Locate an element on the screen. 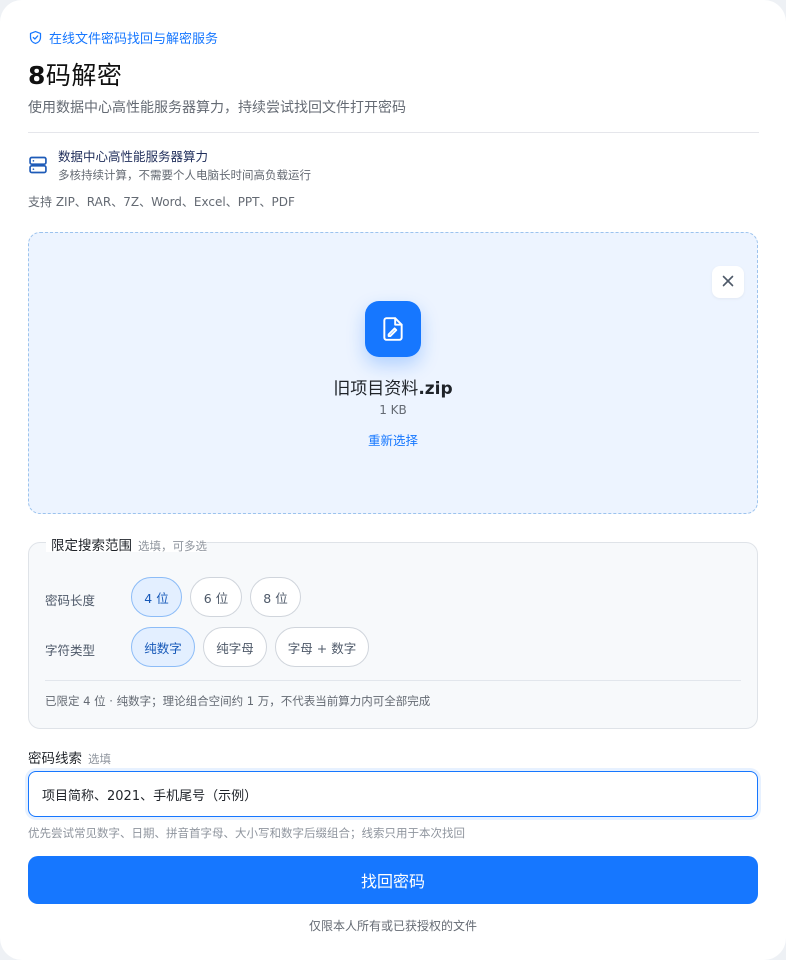 This screenshot has width=786, height=960. charset-chip-alnum: 字母 + 数字 is located at coordinates (322, 647).